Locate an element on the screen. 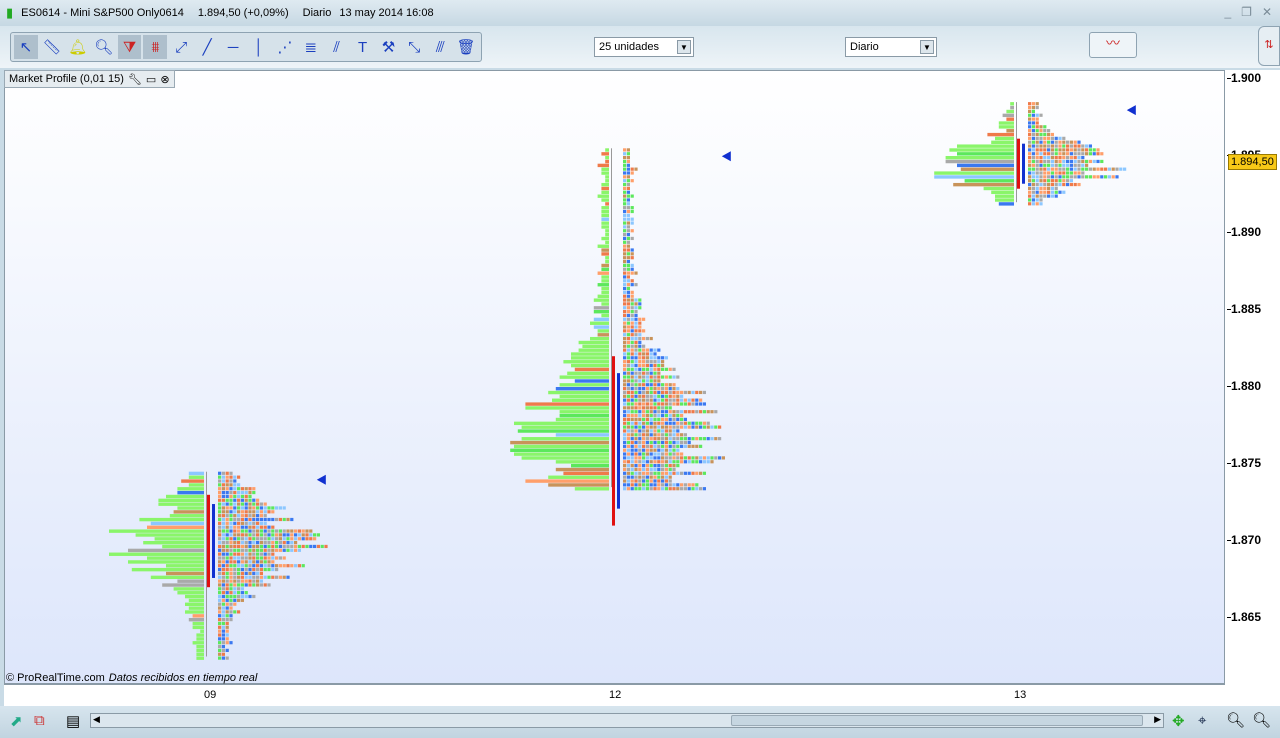 The height and width of the screenshot is (738, 1280). horizontal-scrollbar: ◀ ▶ is located at coordinates (627, 720).